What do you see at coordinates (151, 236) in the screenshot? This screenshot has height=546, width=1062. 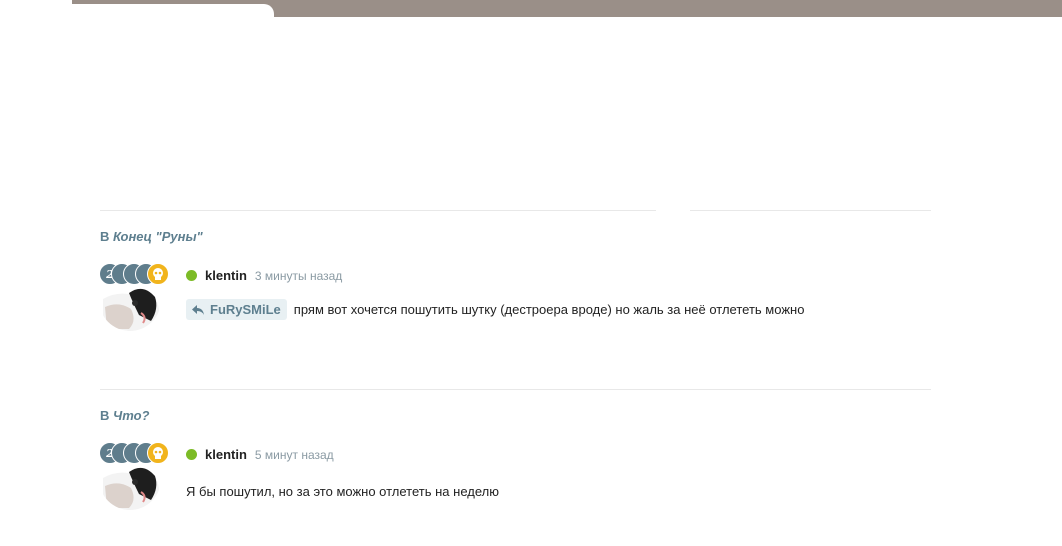 I see `thread-link: В Конец "Руны"` at bounding box center [151, 236].